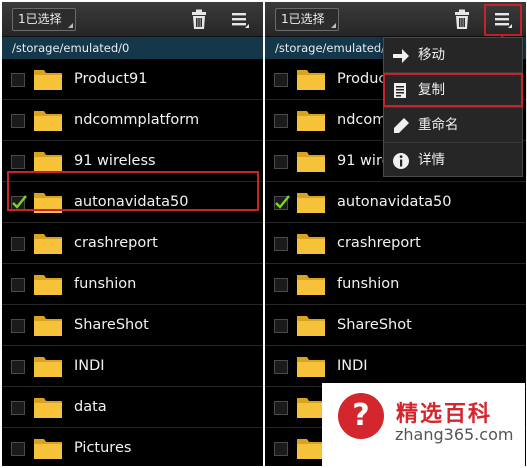 The height and width of the screenshot is (468, 527). What do you see at coordinates (132, 48) in the screenshot?
I see `current-path: /storage/emulated/0` at bounding box center [132, 48].